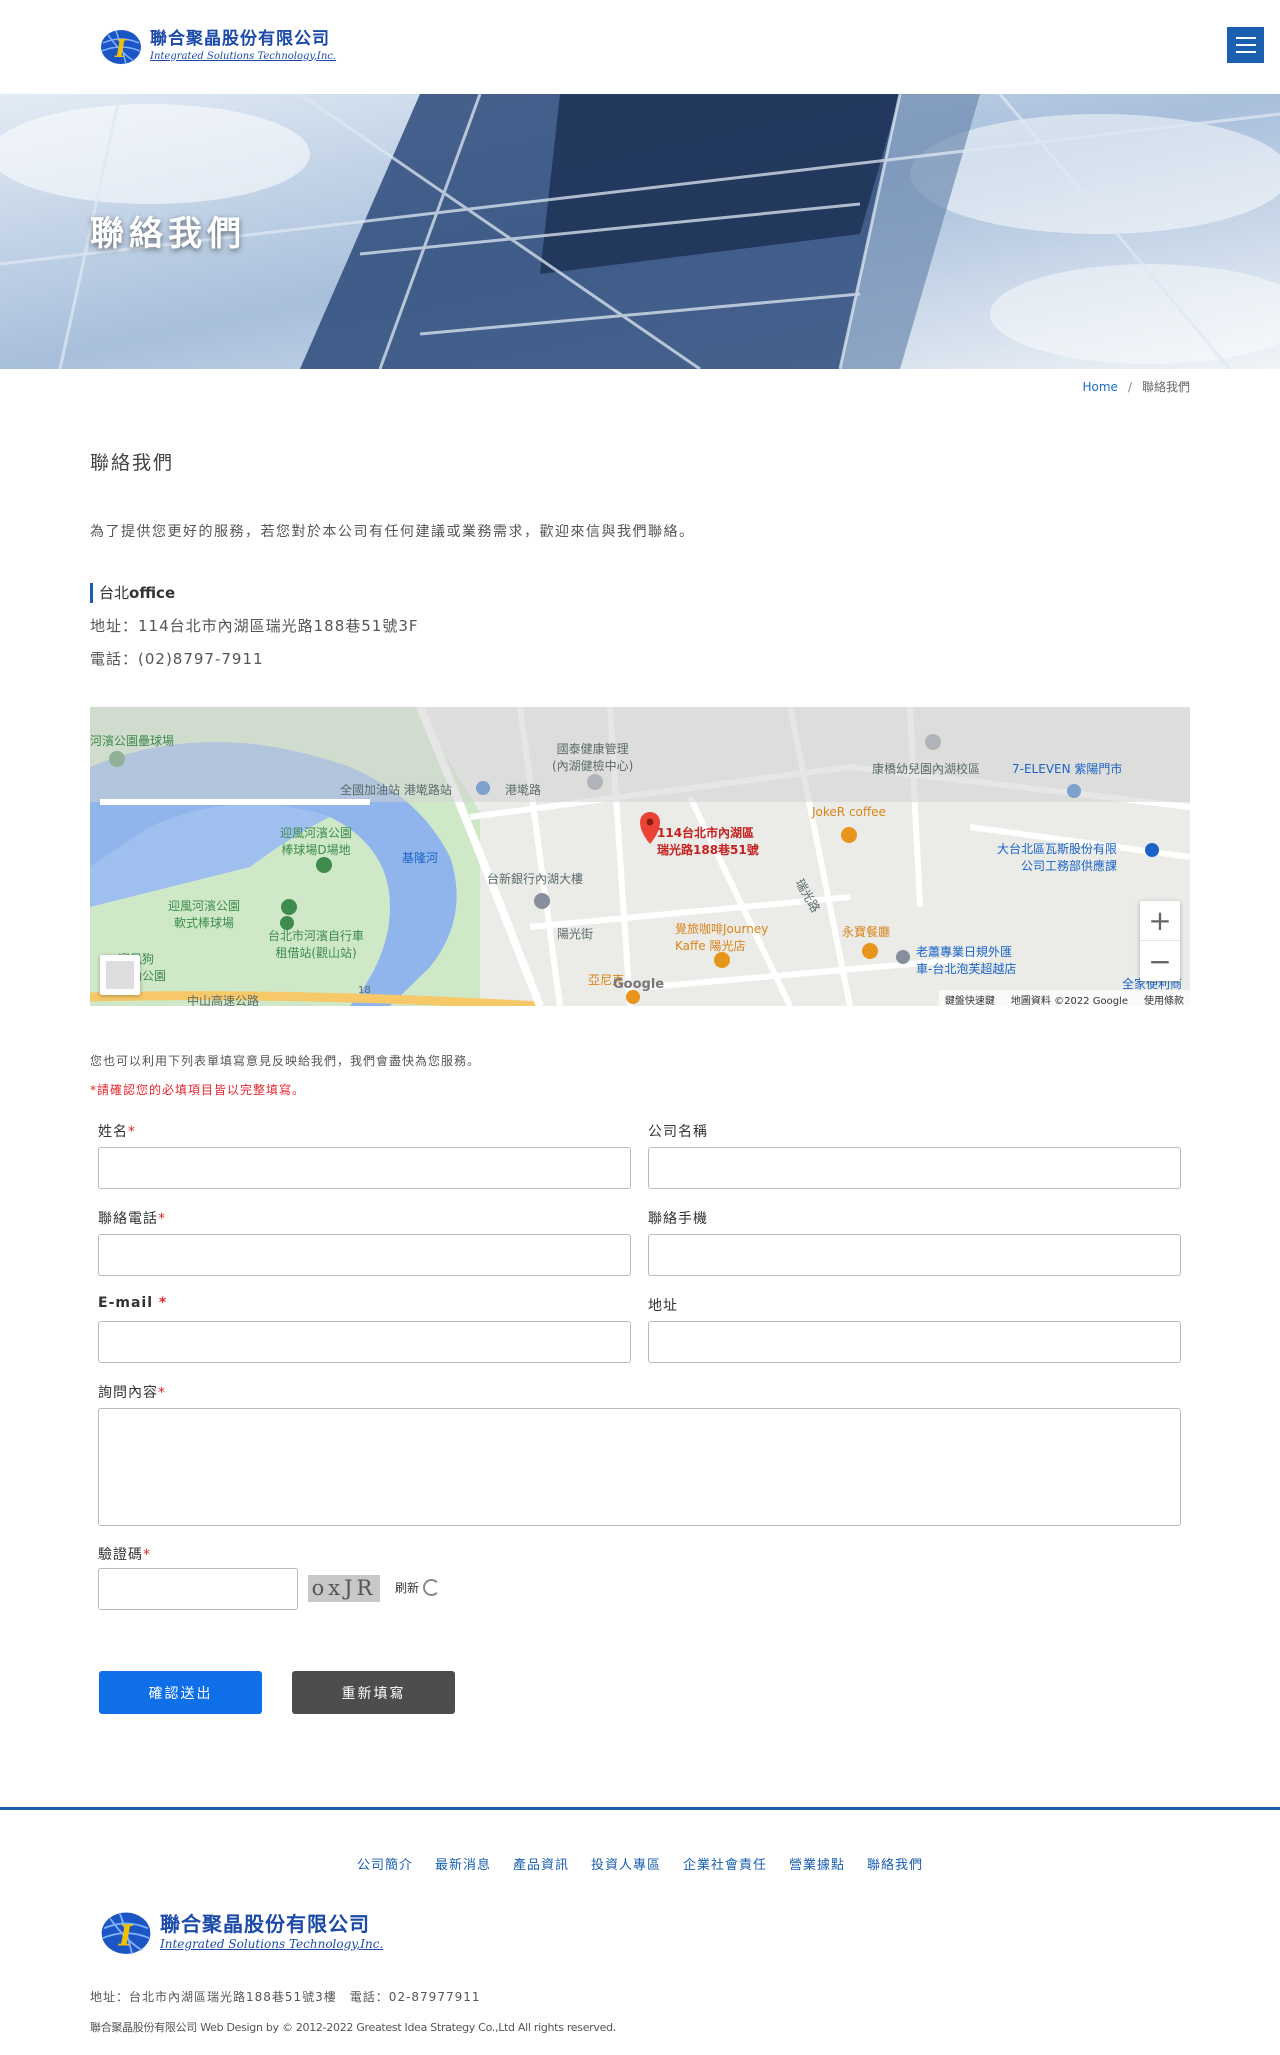 The image size is (1280, 2055). I want to click on map-label: 7-ELEVEN 紫陽門市, so click(1067, 769).